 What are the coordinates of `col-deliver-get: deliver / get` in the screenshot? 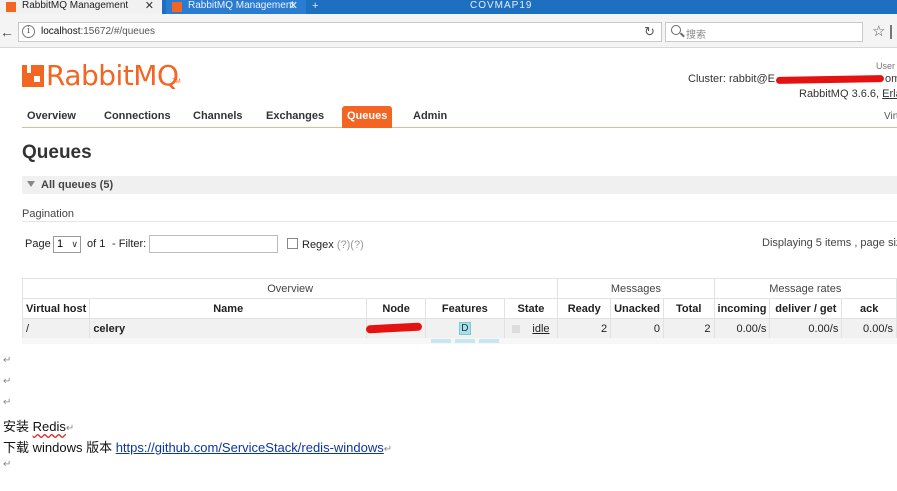 It's located at (806, 308).